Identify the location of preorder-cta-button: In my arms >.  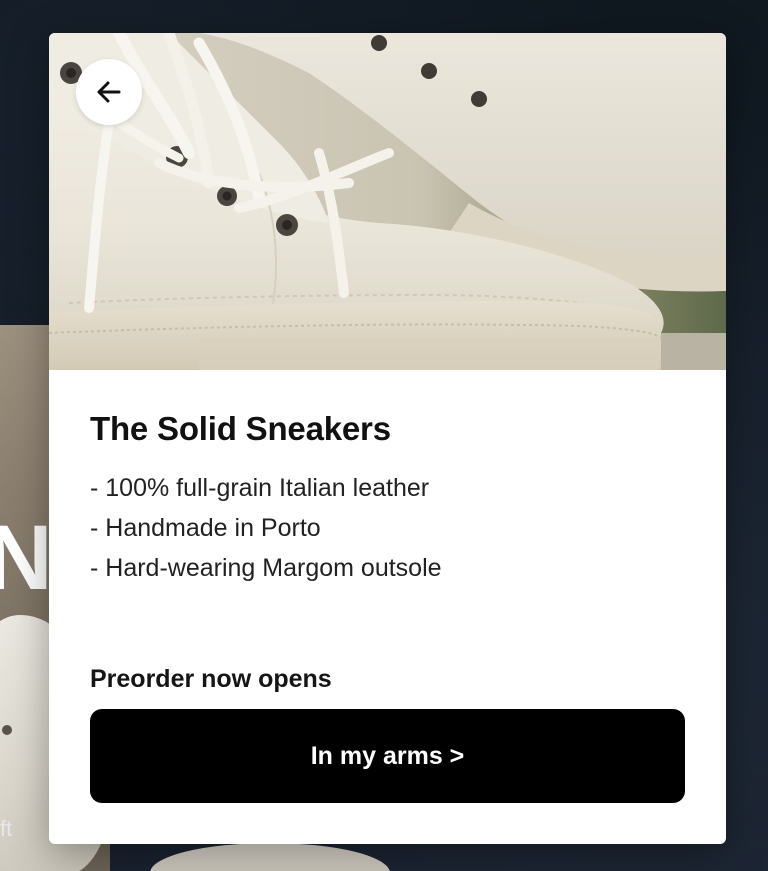
(387, 756).